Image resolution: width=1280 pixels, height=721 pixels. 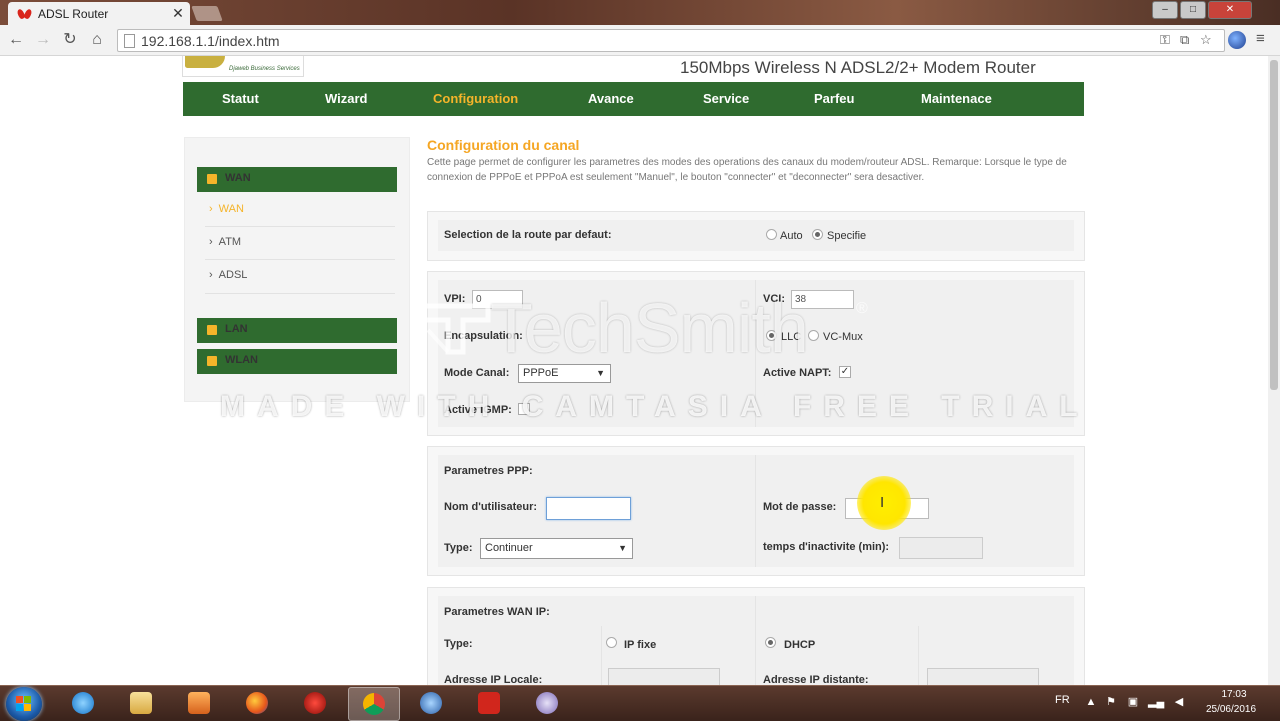 I want to click on nav-configuration: Configuration, so click(x=475, y=98).